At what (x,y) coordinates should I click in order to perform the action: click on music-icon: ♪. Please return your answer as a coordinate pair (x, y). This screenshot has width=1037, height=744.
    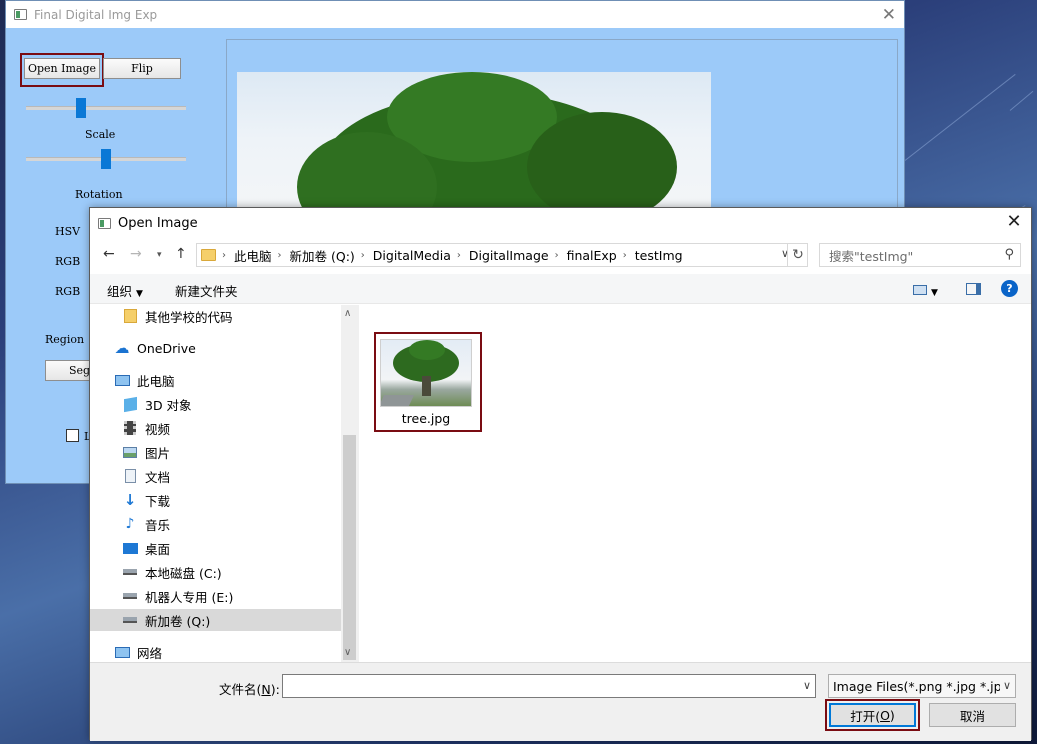
    Looking at the image, I should click on (130, 524).